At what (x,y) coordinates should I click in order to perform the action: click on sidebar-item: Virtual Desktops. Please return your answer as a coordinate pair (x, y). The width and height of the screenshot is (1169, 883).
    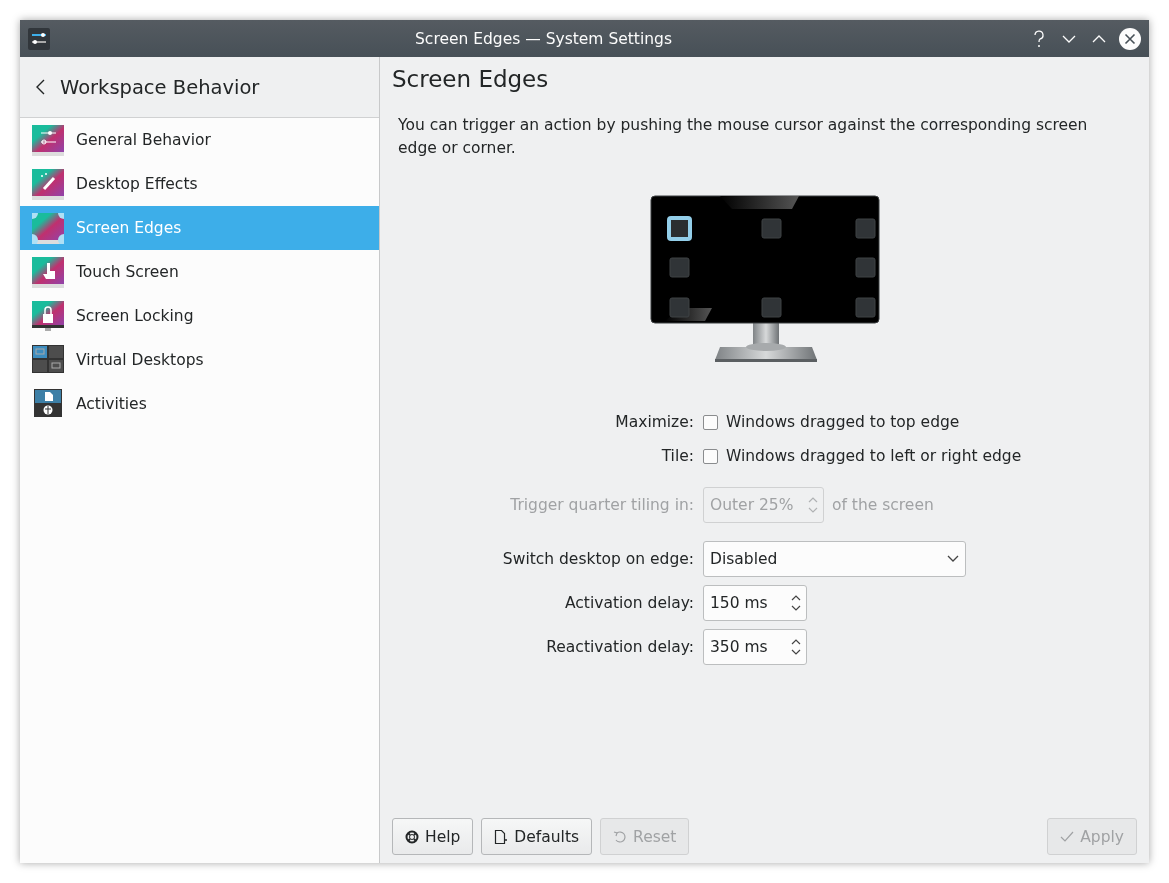
    Looking at the image, I should click on (199, 360).